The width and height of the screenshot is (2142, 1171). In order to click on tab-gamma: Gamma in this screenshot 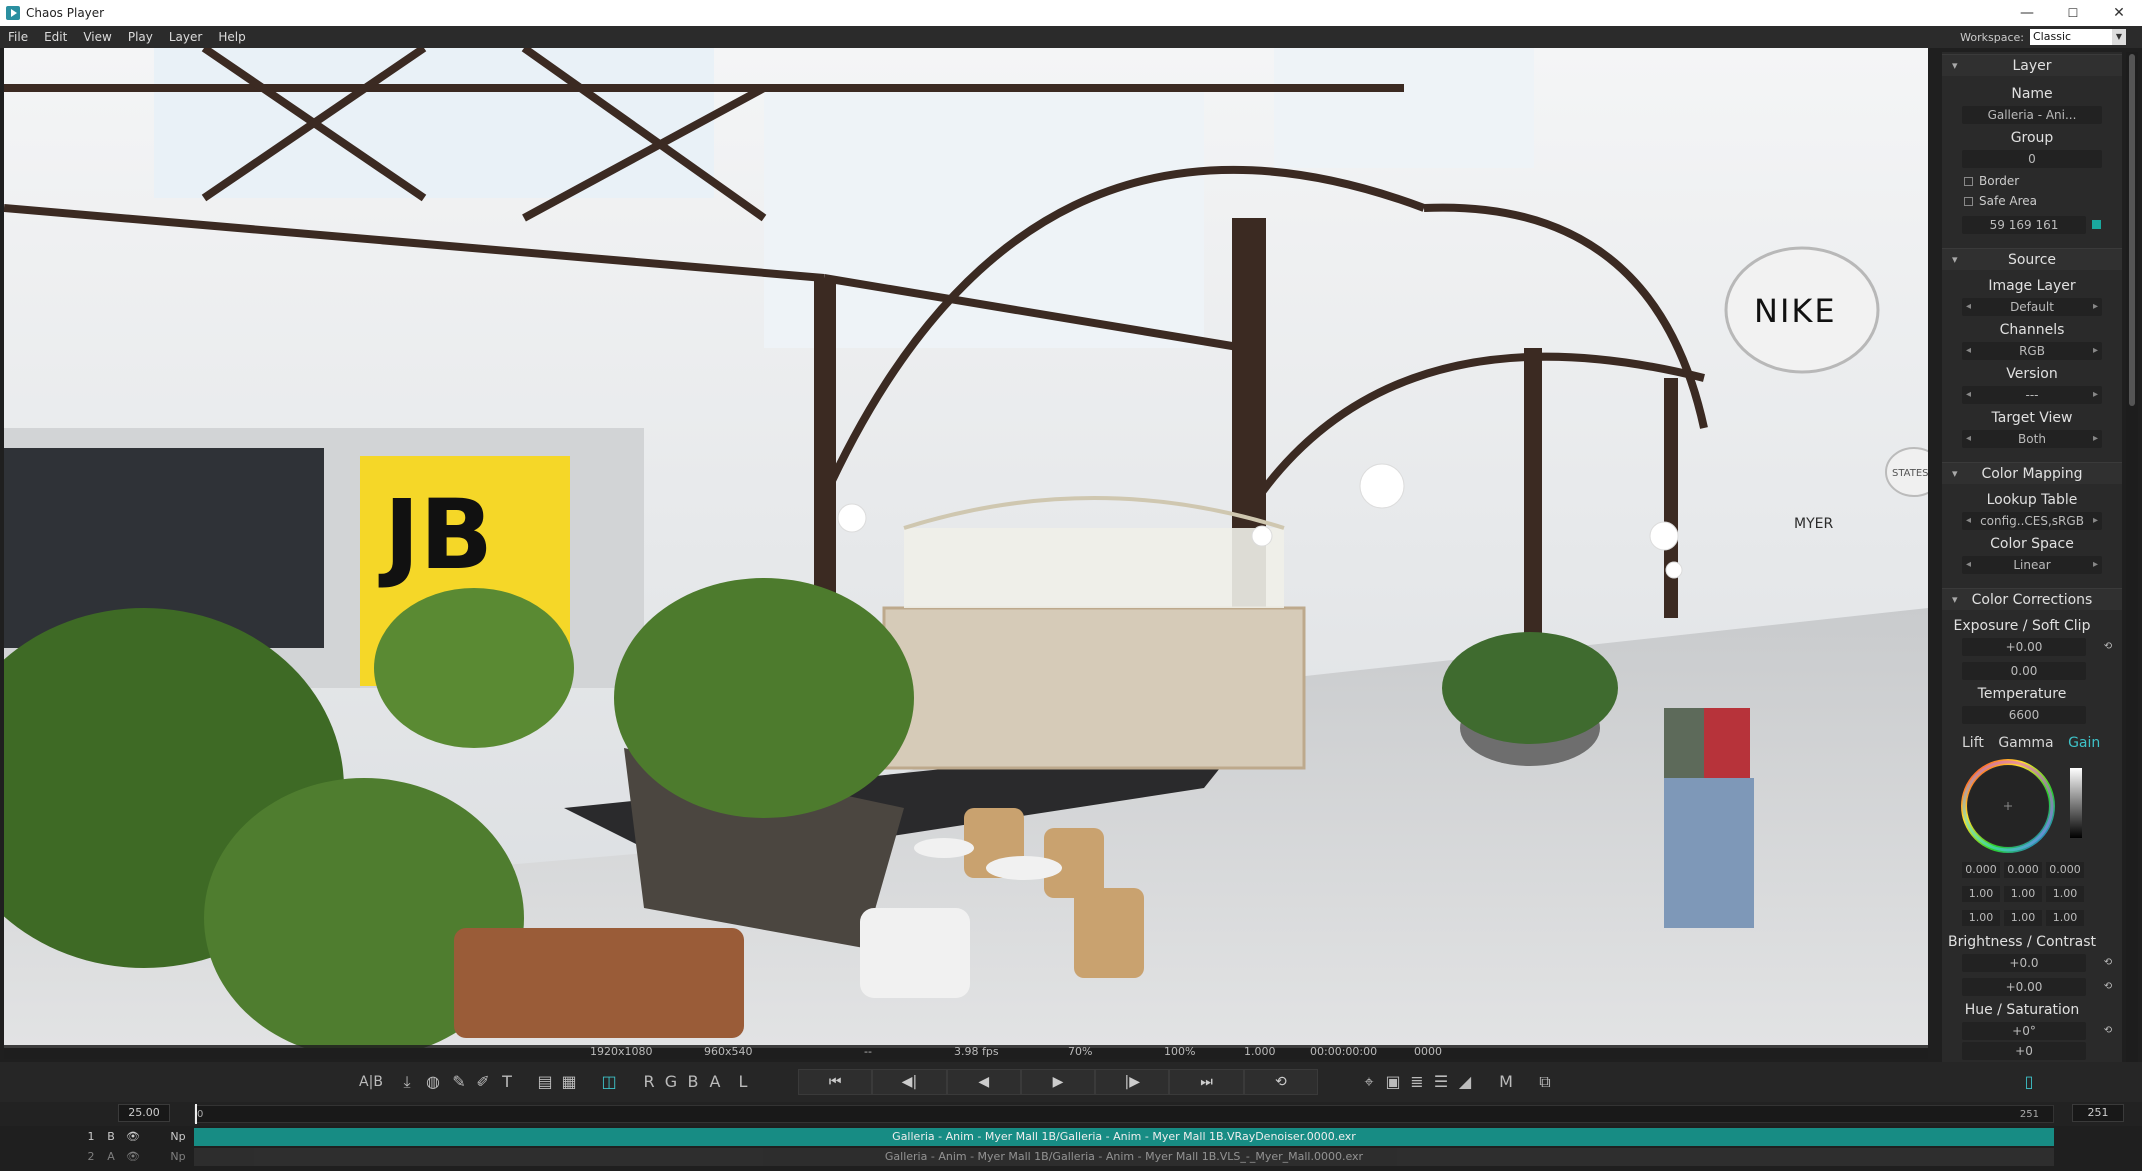, I will do `click(2025, 743)`.